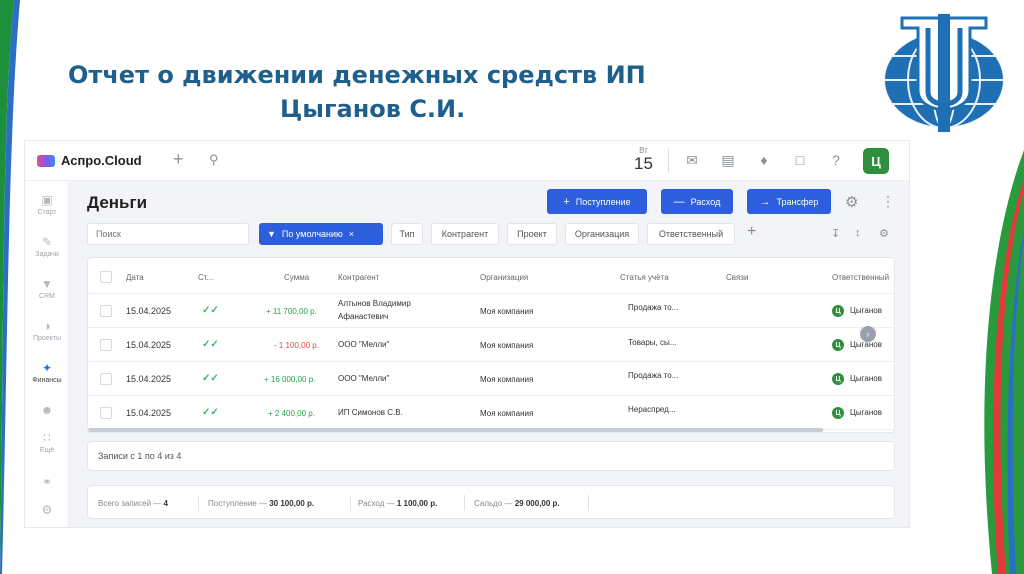 This screenshot has width=1024, height=574. What do you see at coordinates (214, 160) in the screenshot?
I see `search-icon: ⚲` at bounding box center [214, 160].